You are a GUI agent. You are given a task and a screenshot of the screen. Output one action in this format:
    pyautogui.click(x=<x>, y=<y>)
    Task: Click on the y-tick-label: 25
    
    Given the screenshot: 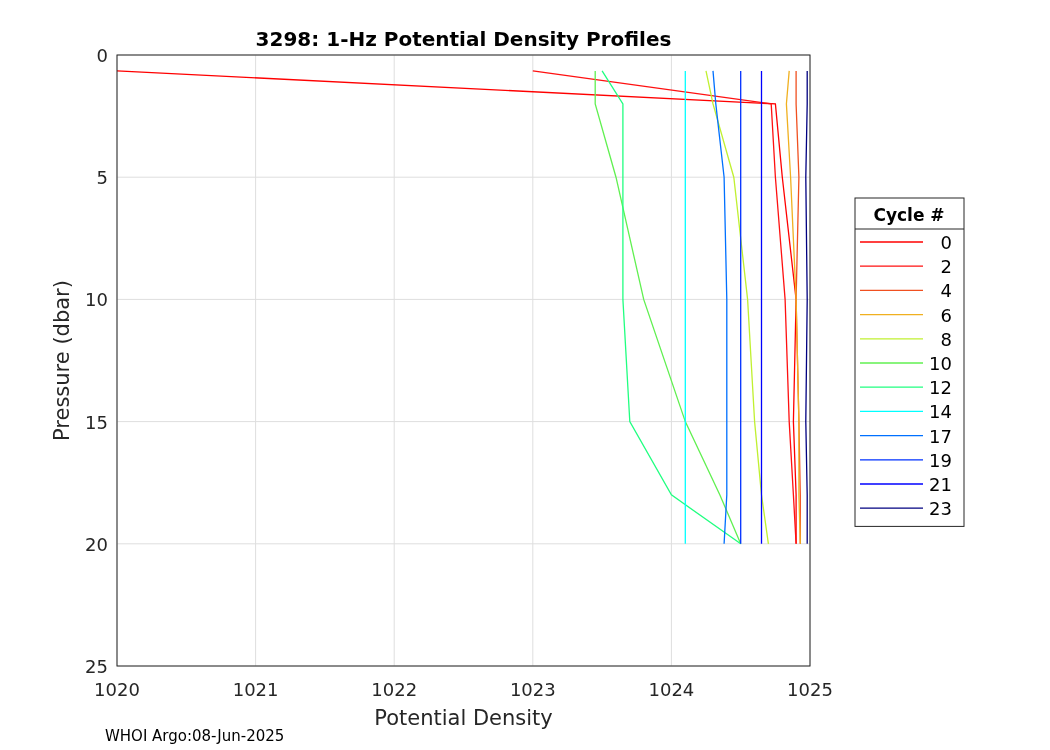 What is the action you would take?
    pyautogui.click(x=96, y=666)
    